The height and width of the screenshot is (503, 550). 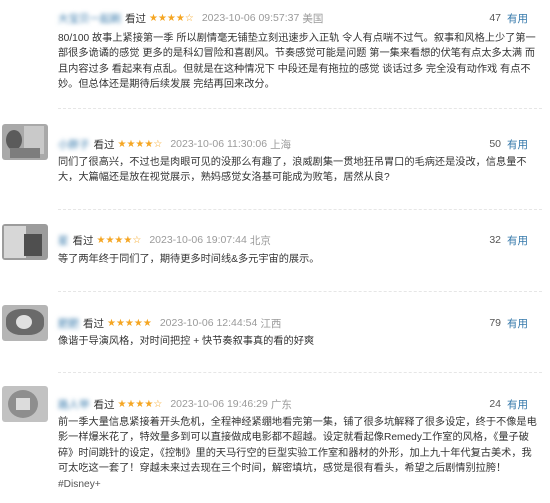 I want to click on username: 星, so click(x=63, y=240).